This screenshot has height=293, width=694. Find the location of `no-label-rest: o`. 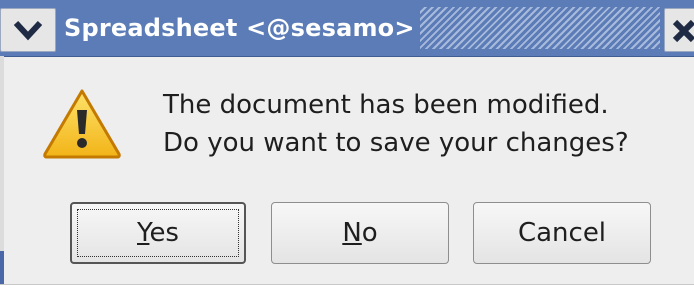

no-label-rest: o is located at coordinates (369, 233).